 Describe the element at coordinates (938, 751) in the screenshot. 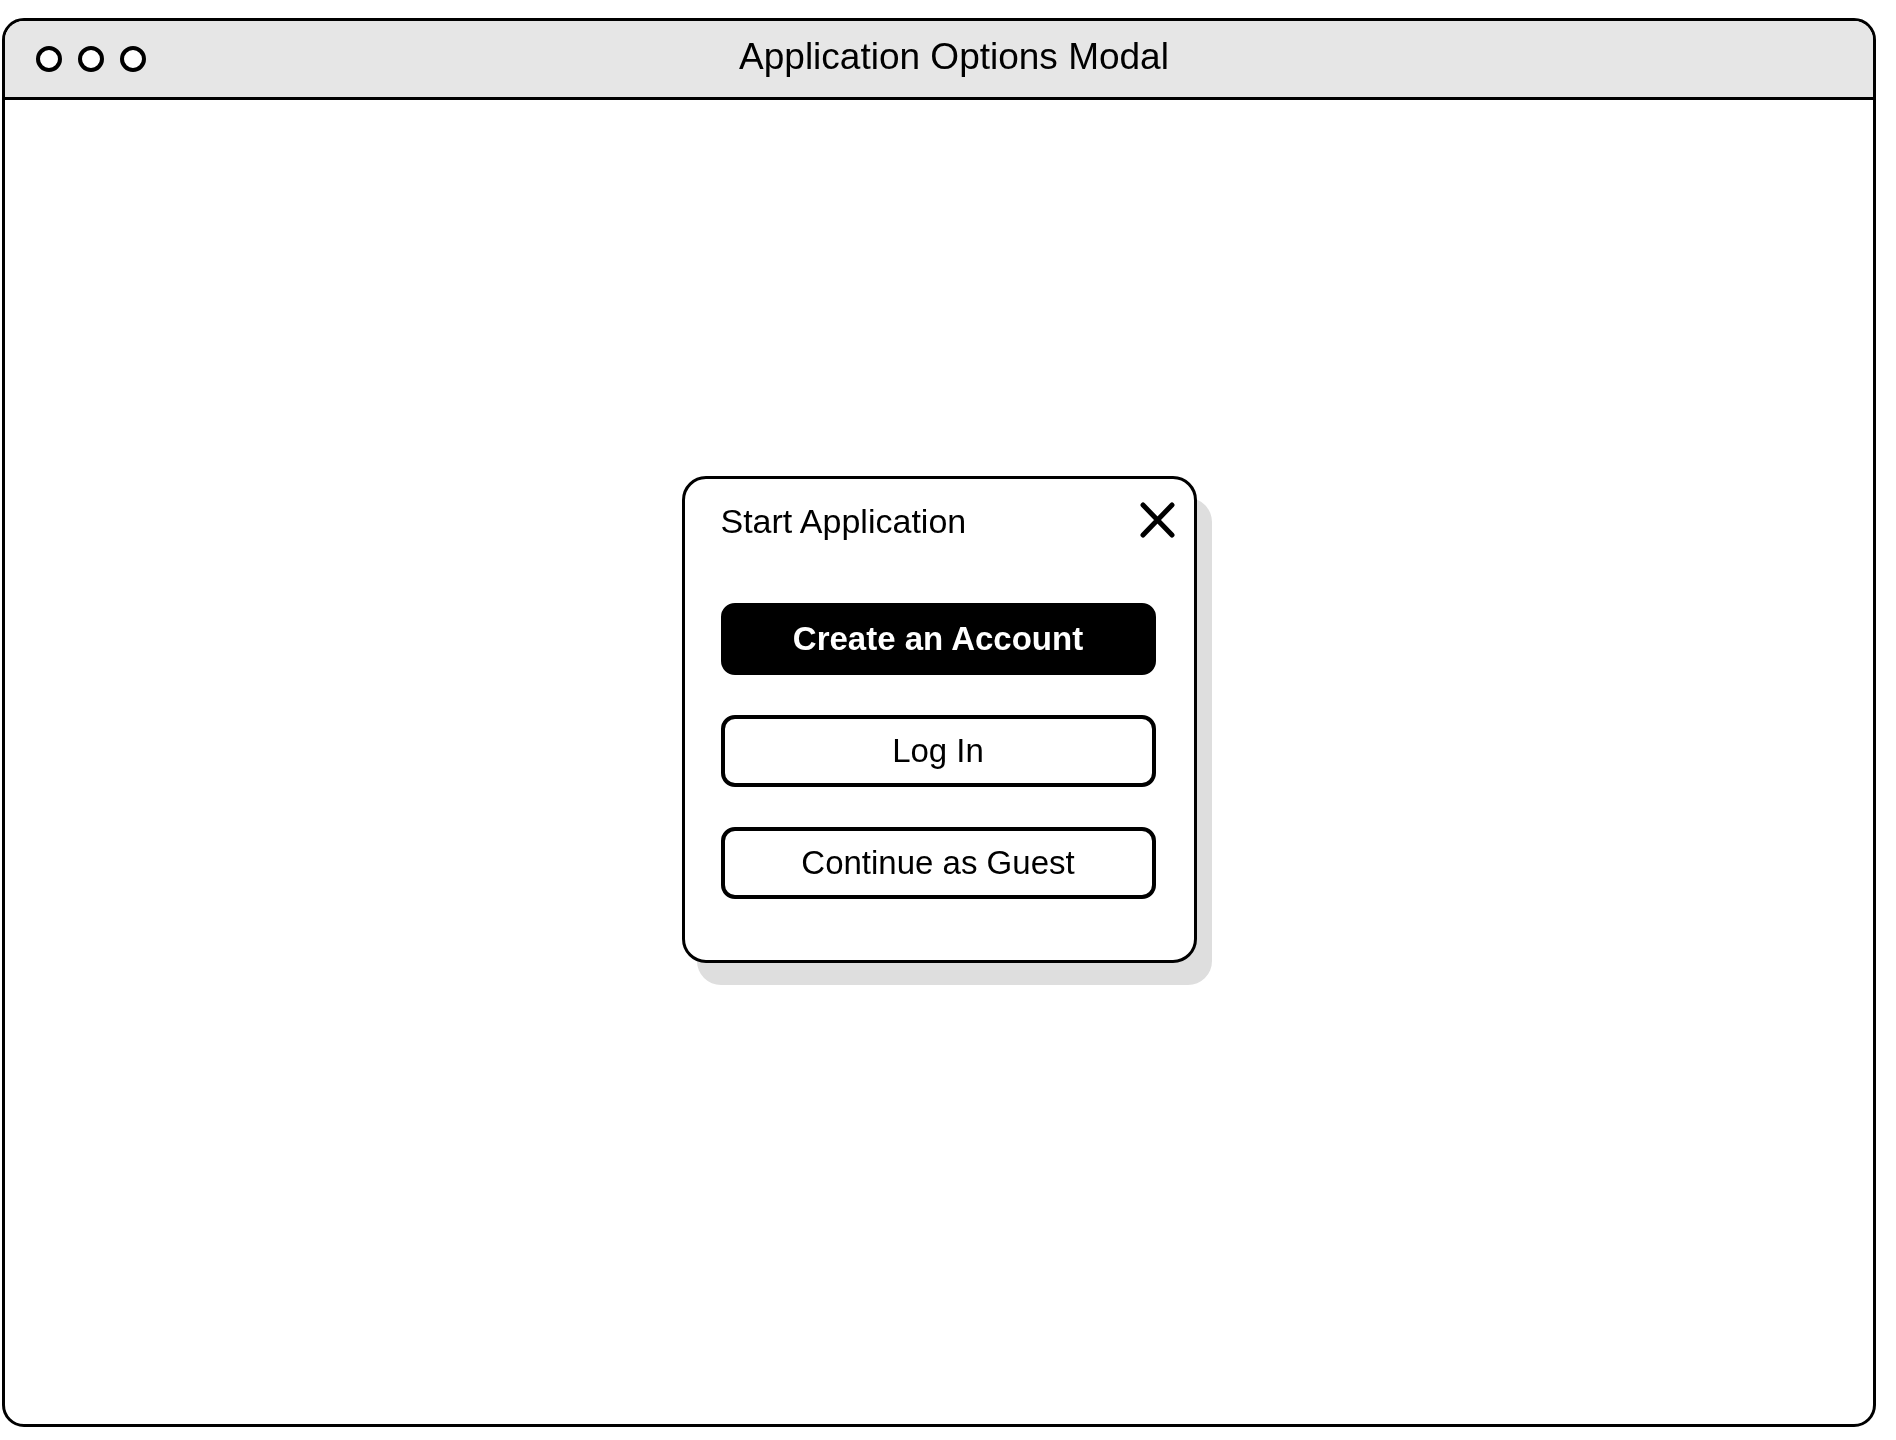

I see `secondary-button: Log In` at that location.